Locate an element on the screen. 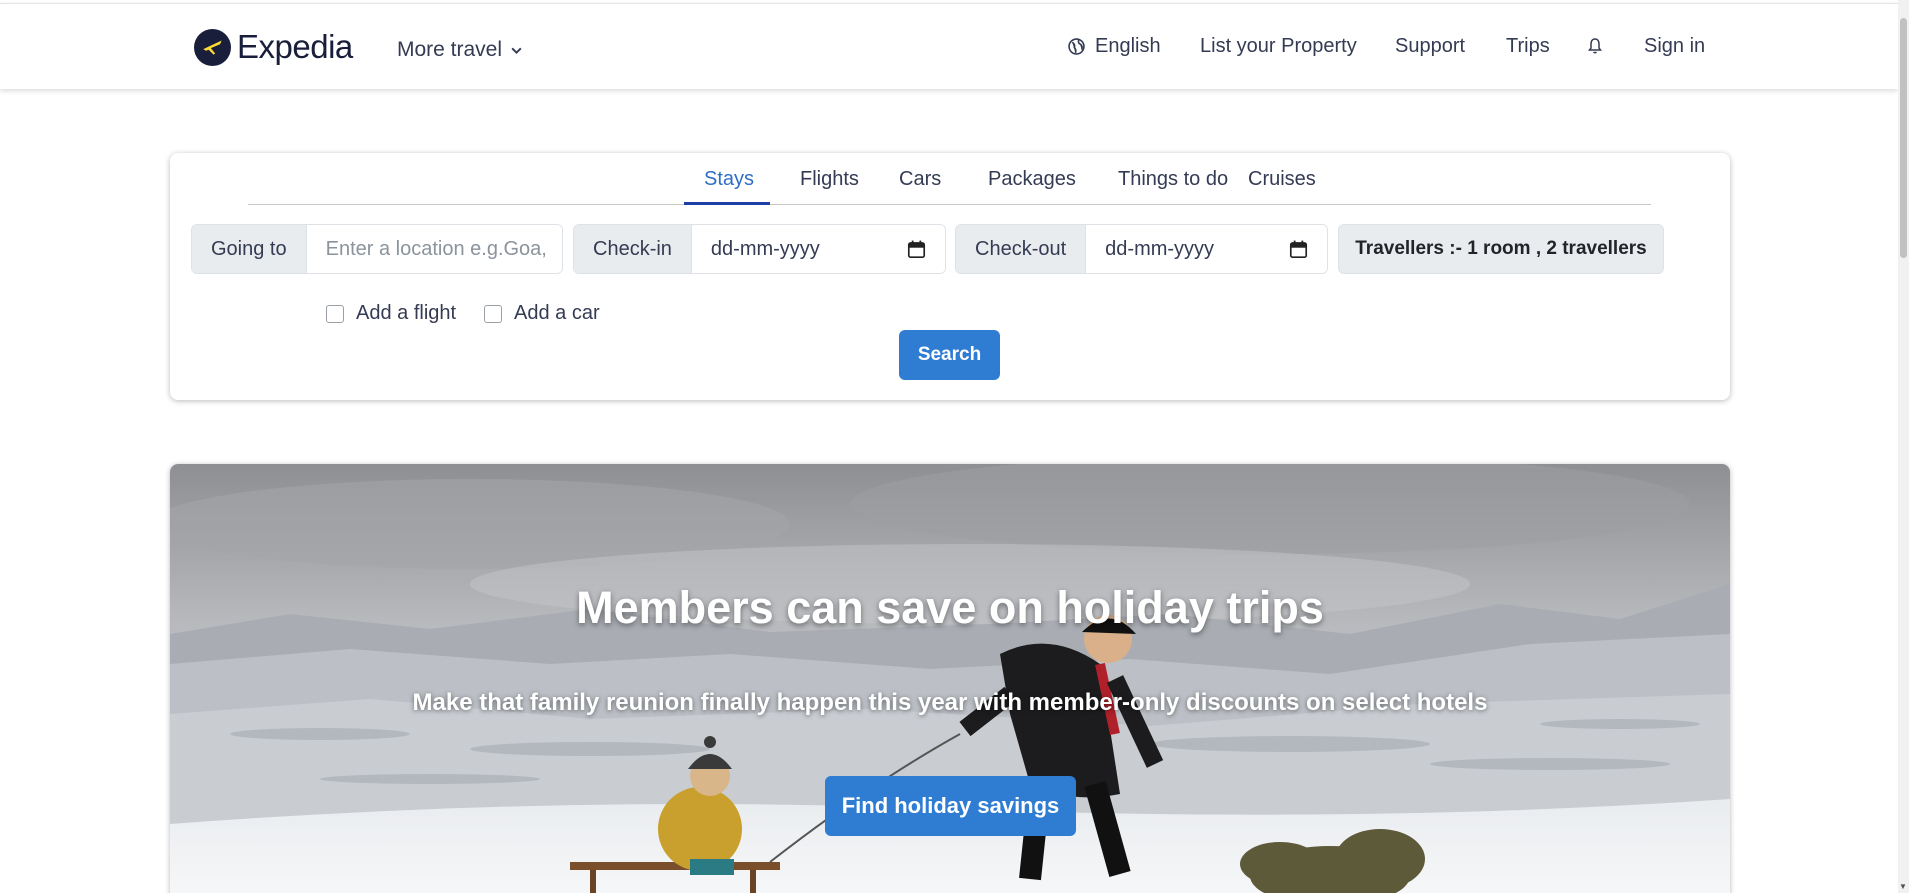 Image resolution: width=1909 pixels, height=893 pixels. tab-things-to-do: Things to do is located at coordinates (1173, 179).